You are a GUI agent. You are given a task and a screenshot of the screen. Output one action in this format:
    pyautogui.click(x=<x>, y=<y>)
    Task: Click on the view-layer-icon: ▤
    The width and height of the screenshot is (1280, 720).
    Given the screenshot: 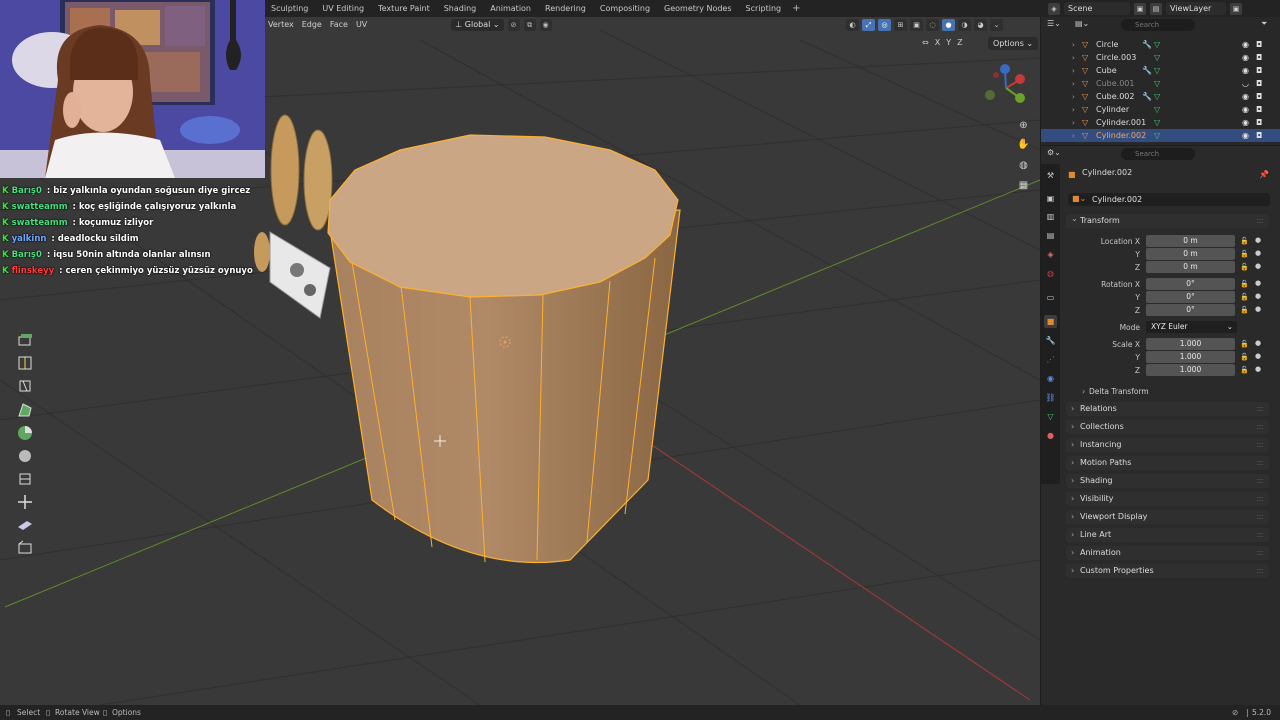 What is the action you would take?
    pyautogui.click(x=1156, y=8)
    